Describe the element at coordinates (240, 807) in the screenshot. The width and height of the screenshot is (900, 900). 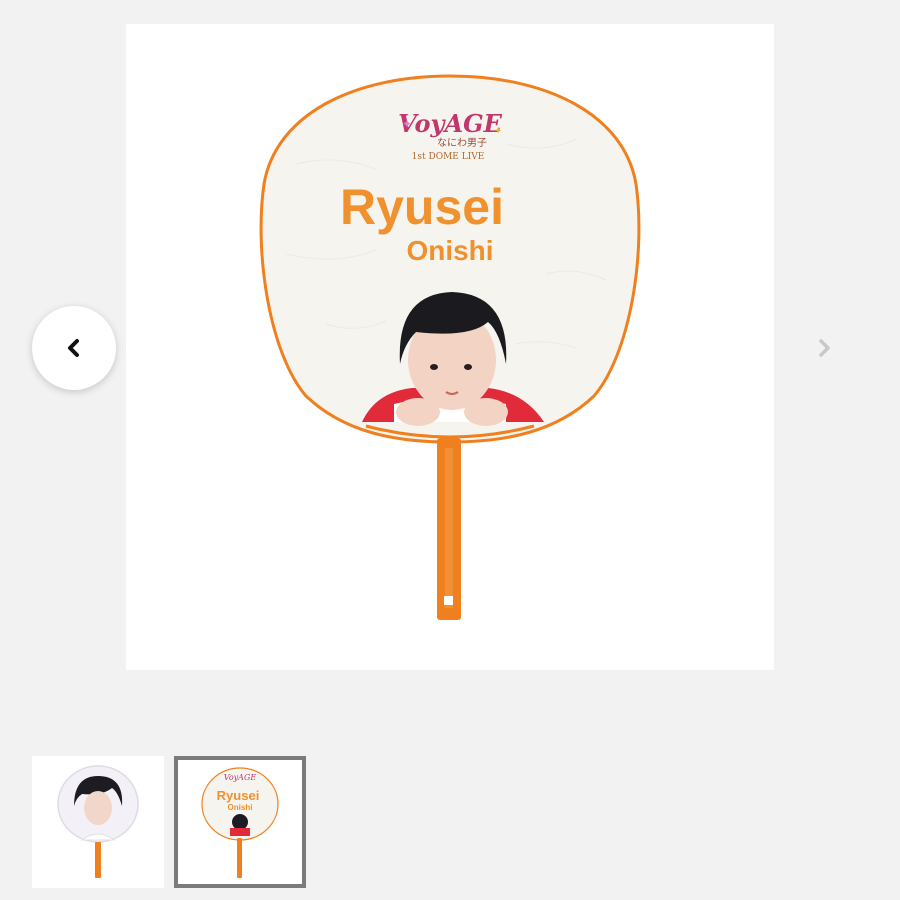
I see `thumb-name-last: Onishi` at that location.